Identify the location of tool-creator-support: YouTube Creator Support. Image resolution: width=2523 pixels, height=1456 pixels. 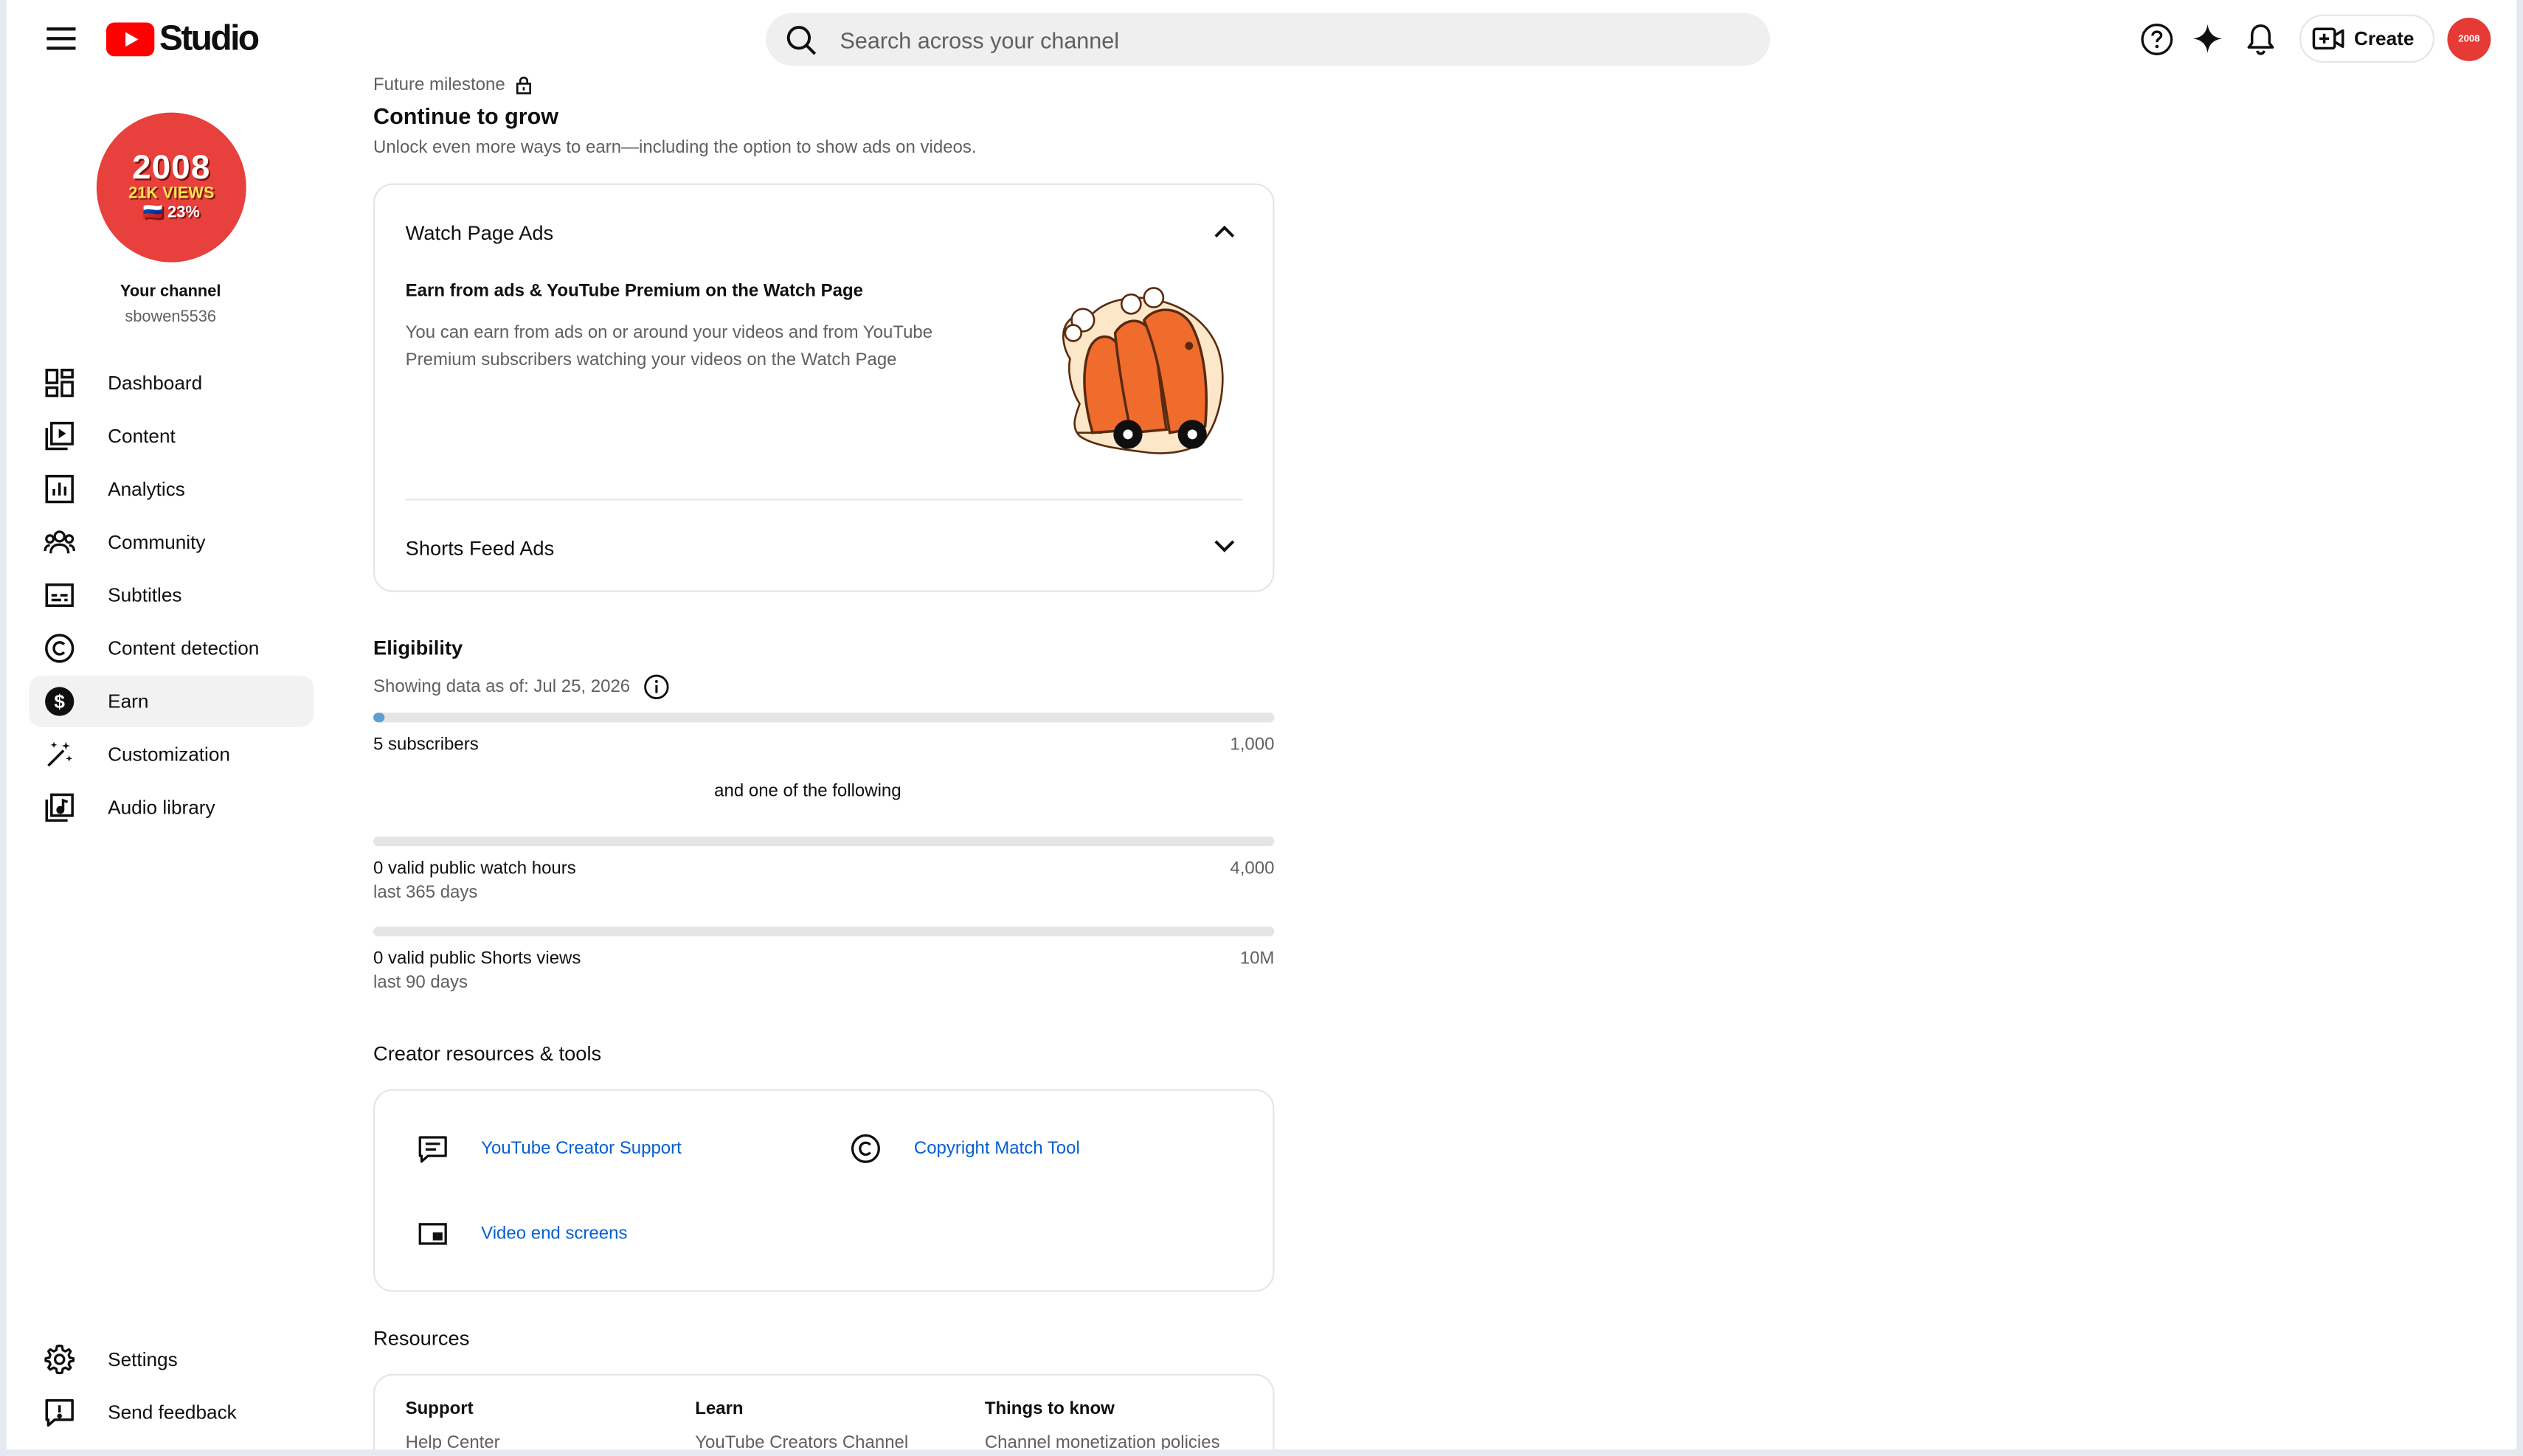
(549, 1148).